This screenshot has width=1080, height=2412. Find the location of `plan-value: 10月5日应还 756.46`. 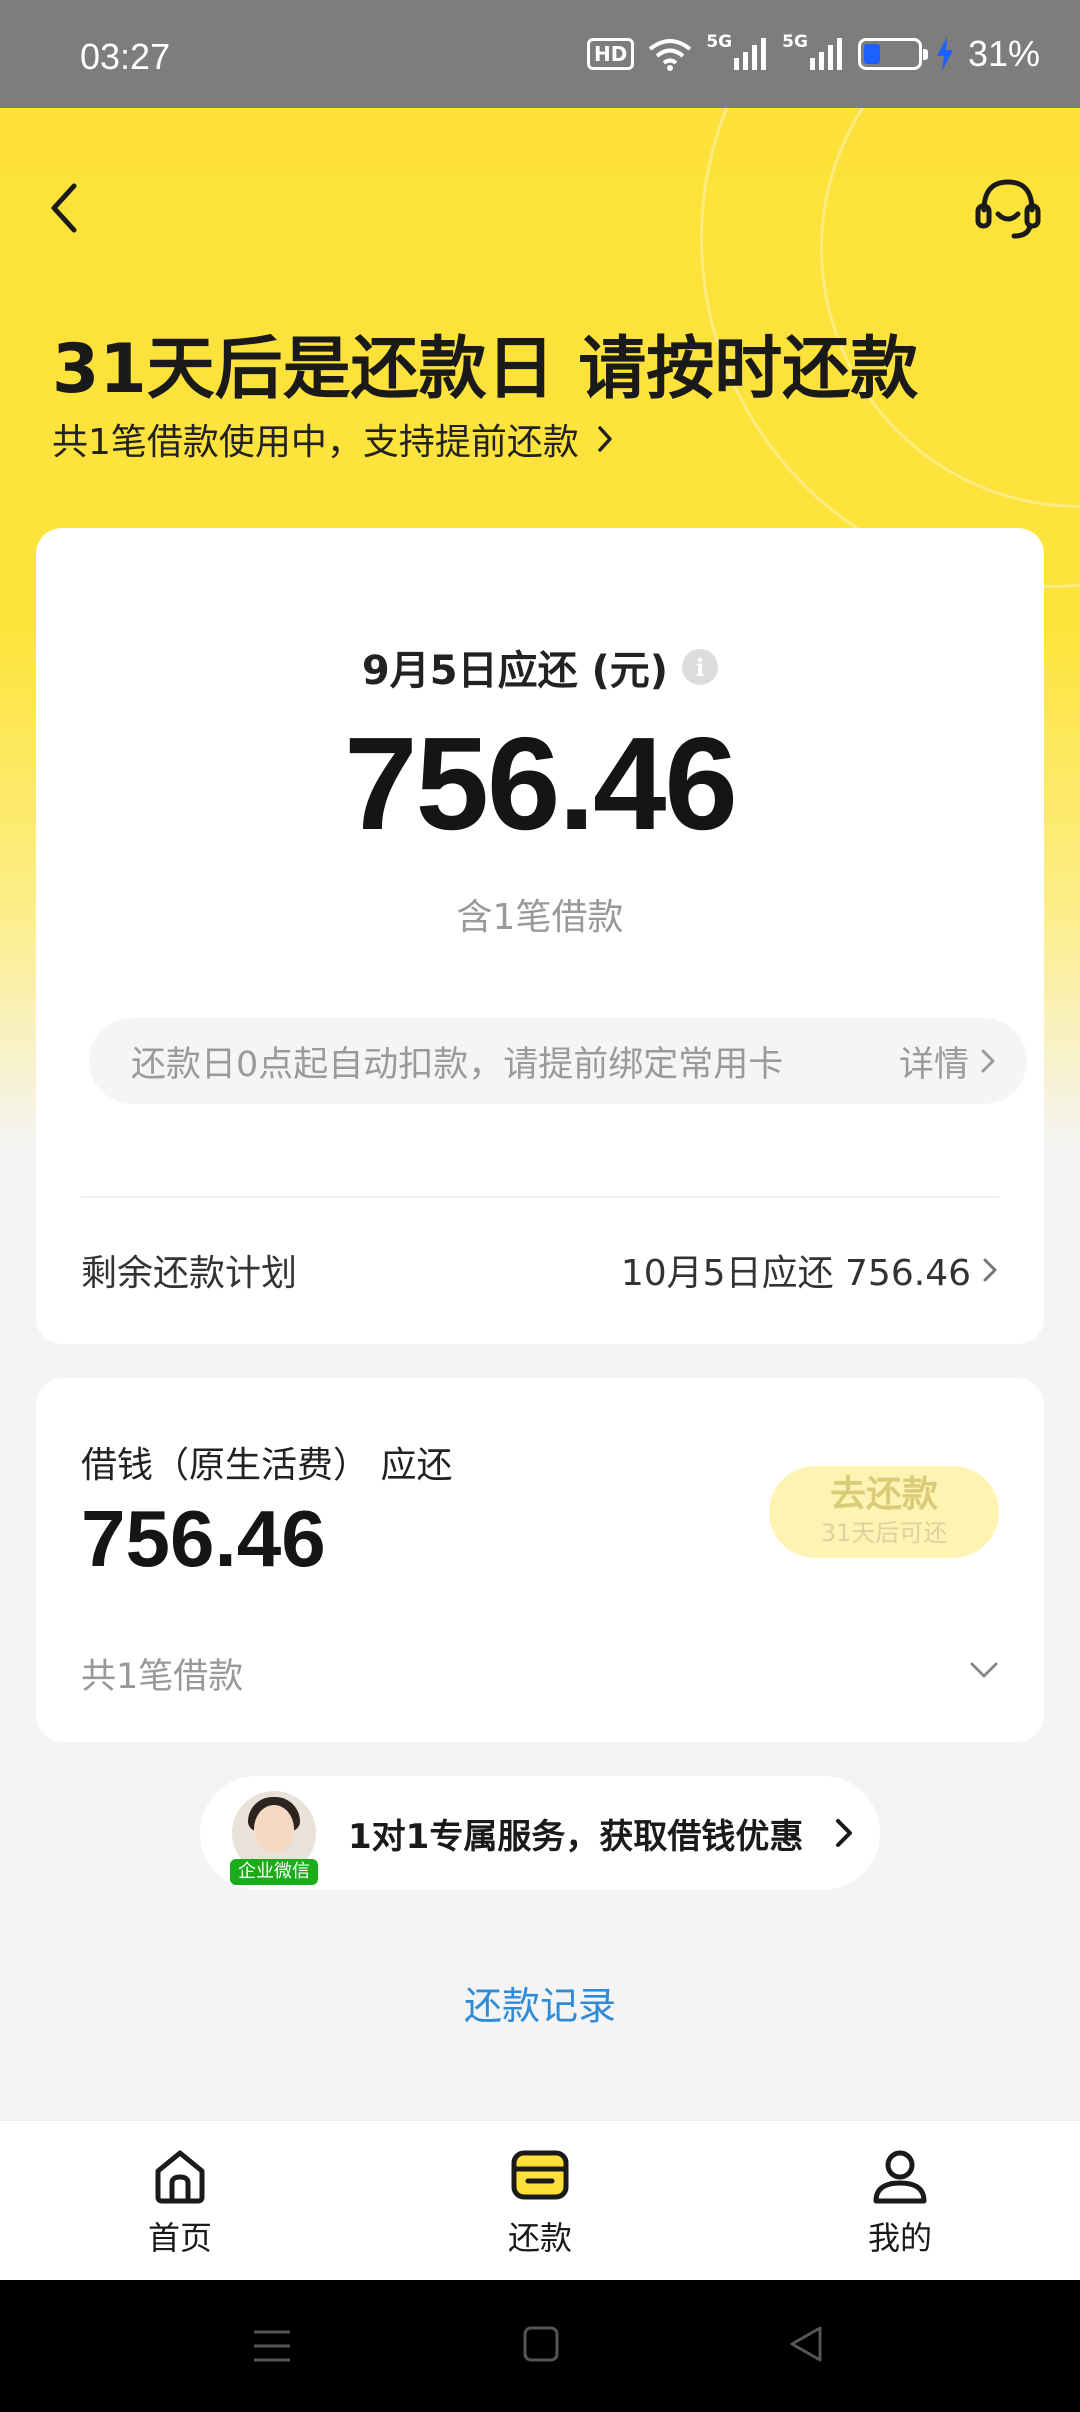

plan-value: 10月5日应还 756.46 is located at coordinates (795, 1273).